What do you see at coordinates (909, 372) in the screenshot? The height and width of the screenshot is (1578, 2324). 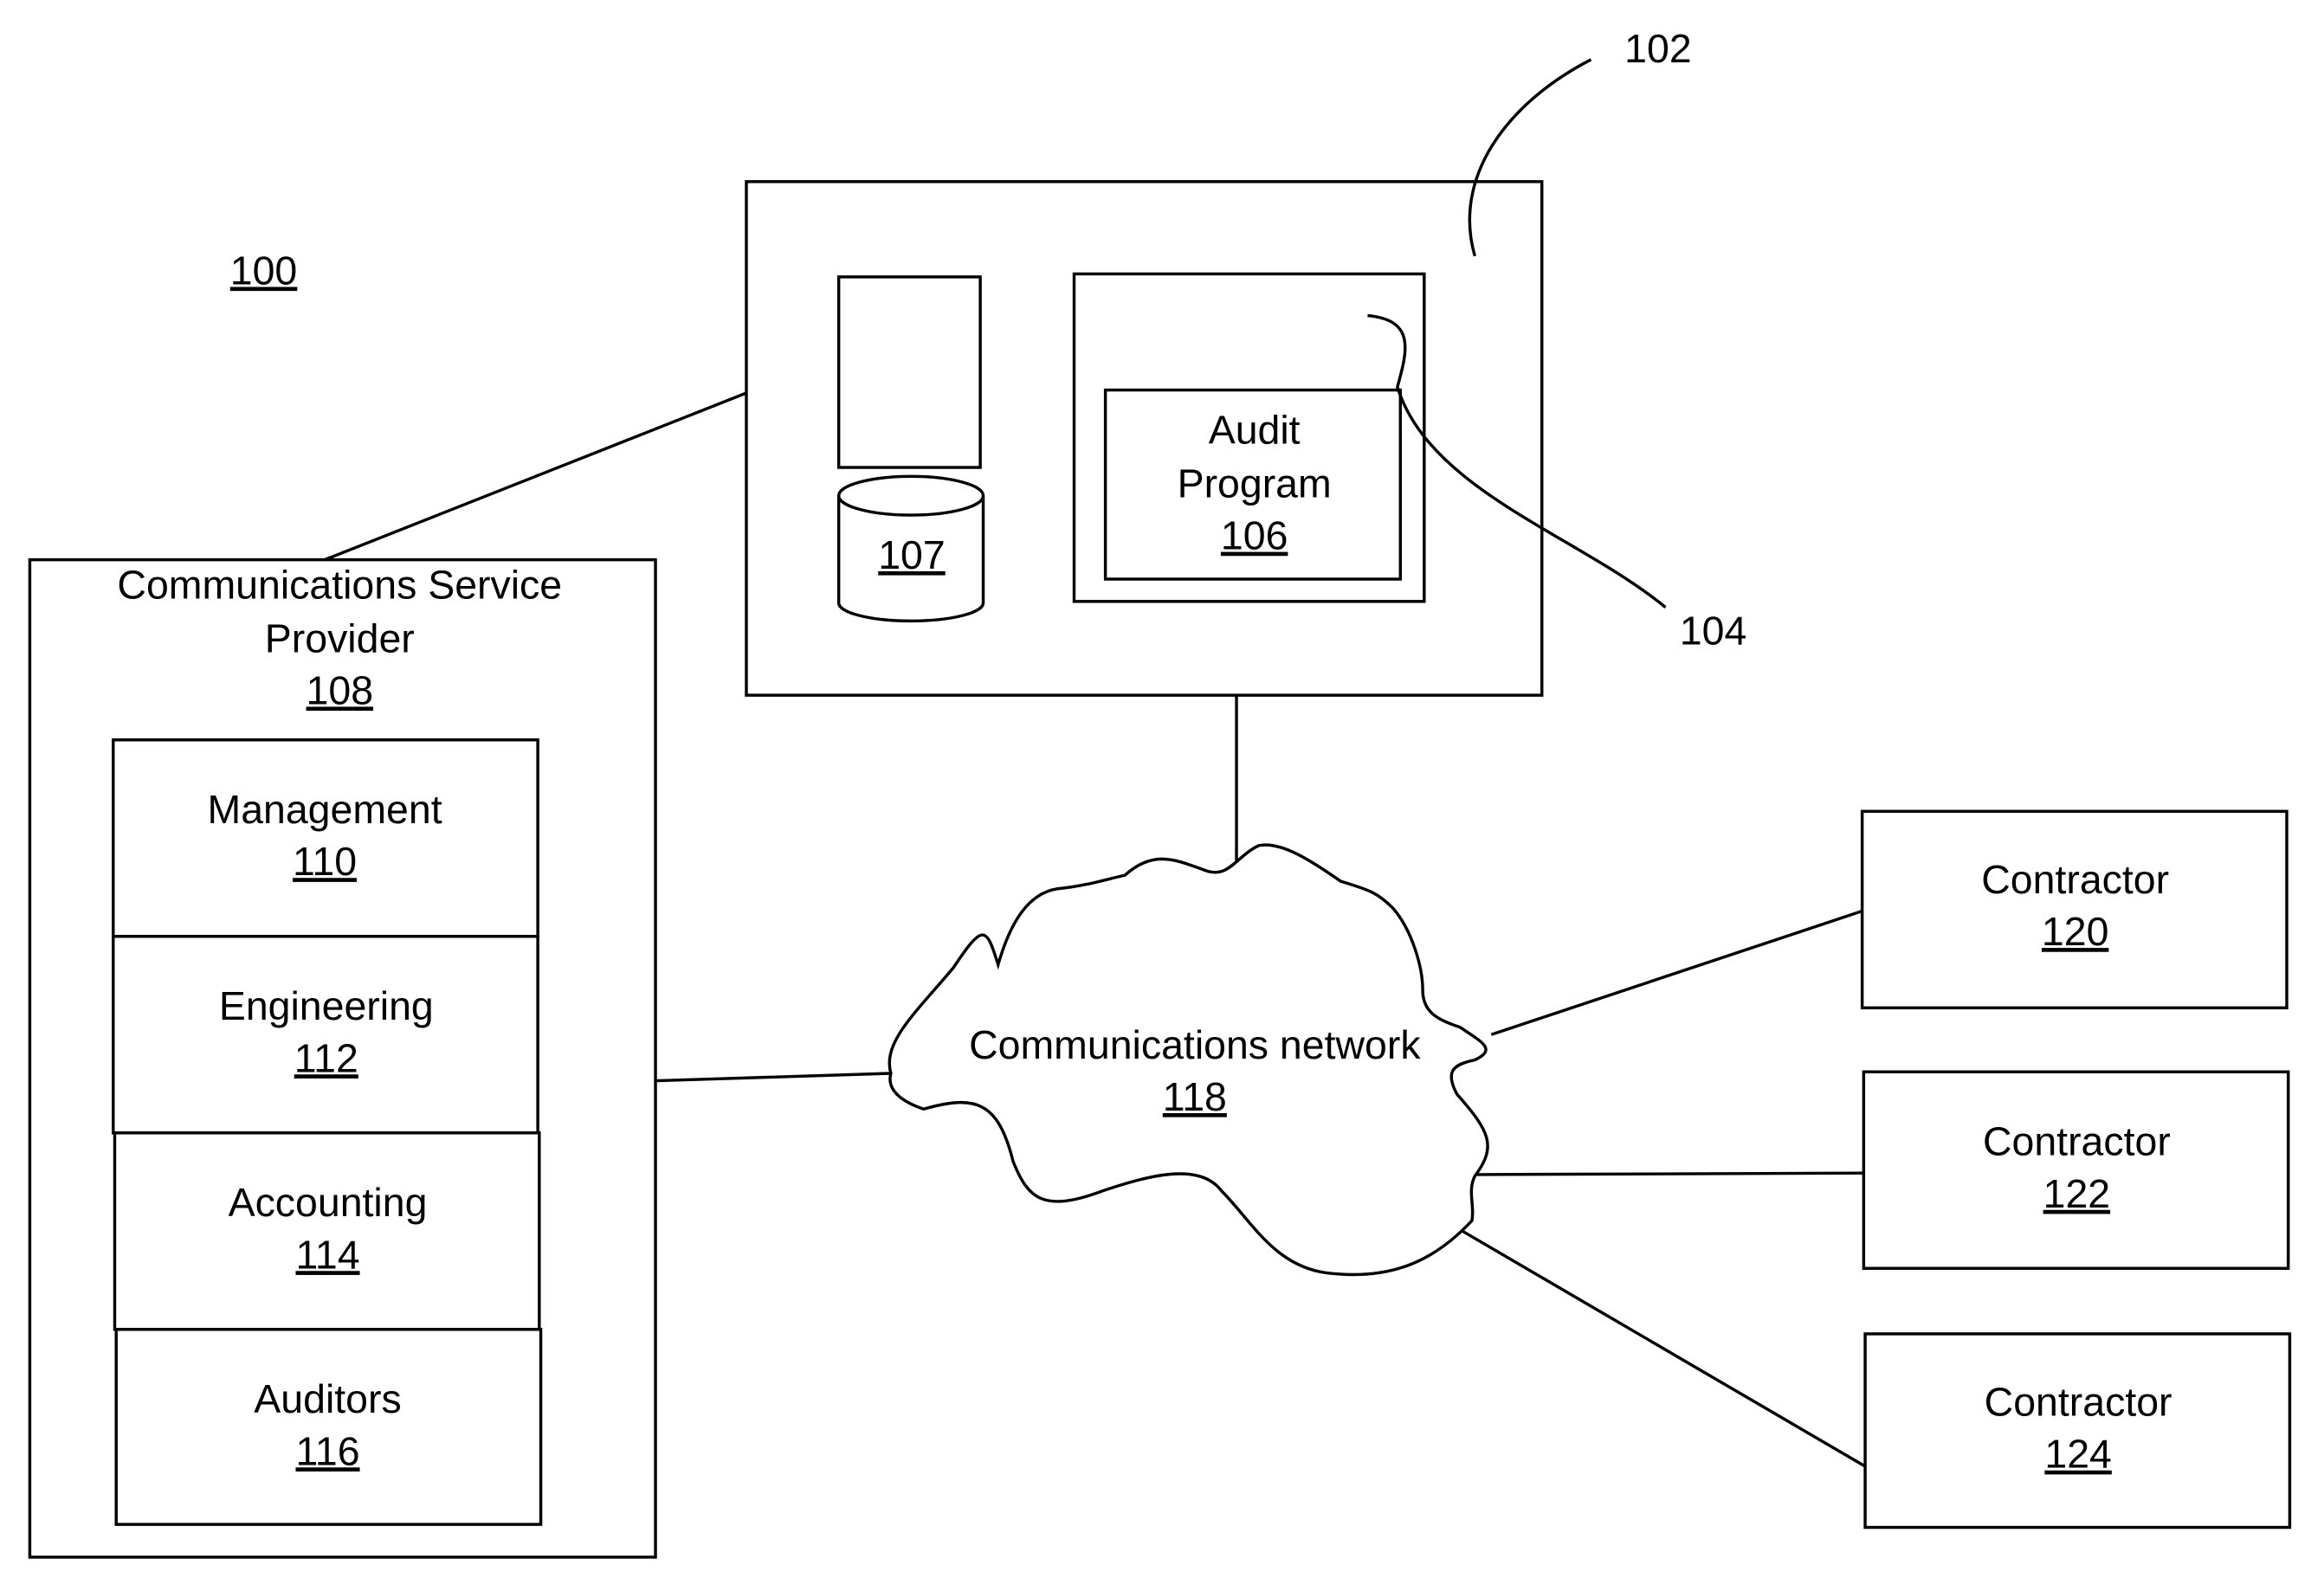 I see `processor-box` at bounding box center [909, 372].